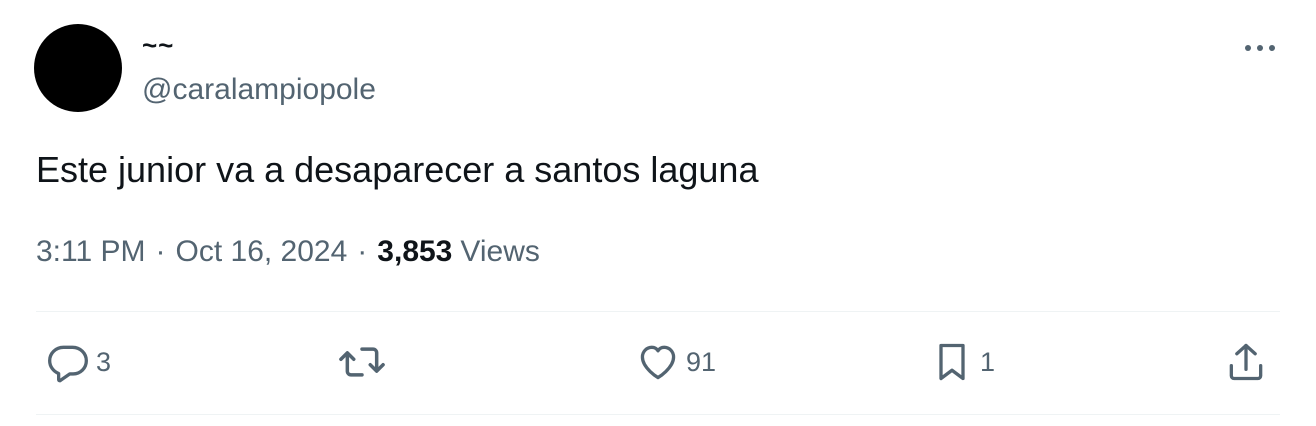 The height and width of the screenshot is (426, 1316). I want to click on tweet-meta: 3:11 PM · Oct 16, 2024 · 3,853 Views, so click(288, 252).